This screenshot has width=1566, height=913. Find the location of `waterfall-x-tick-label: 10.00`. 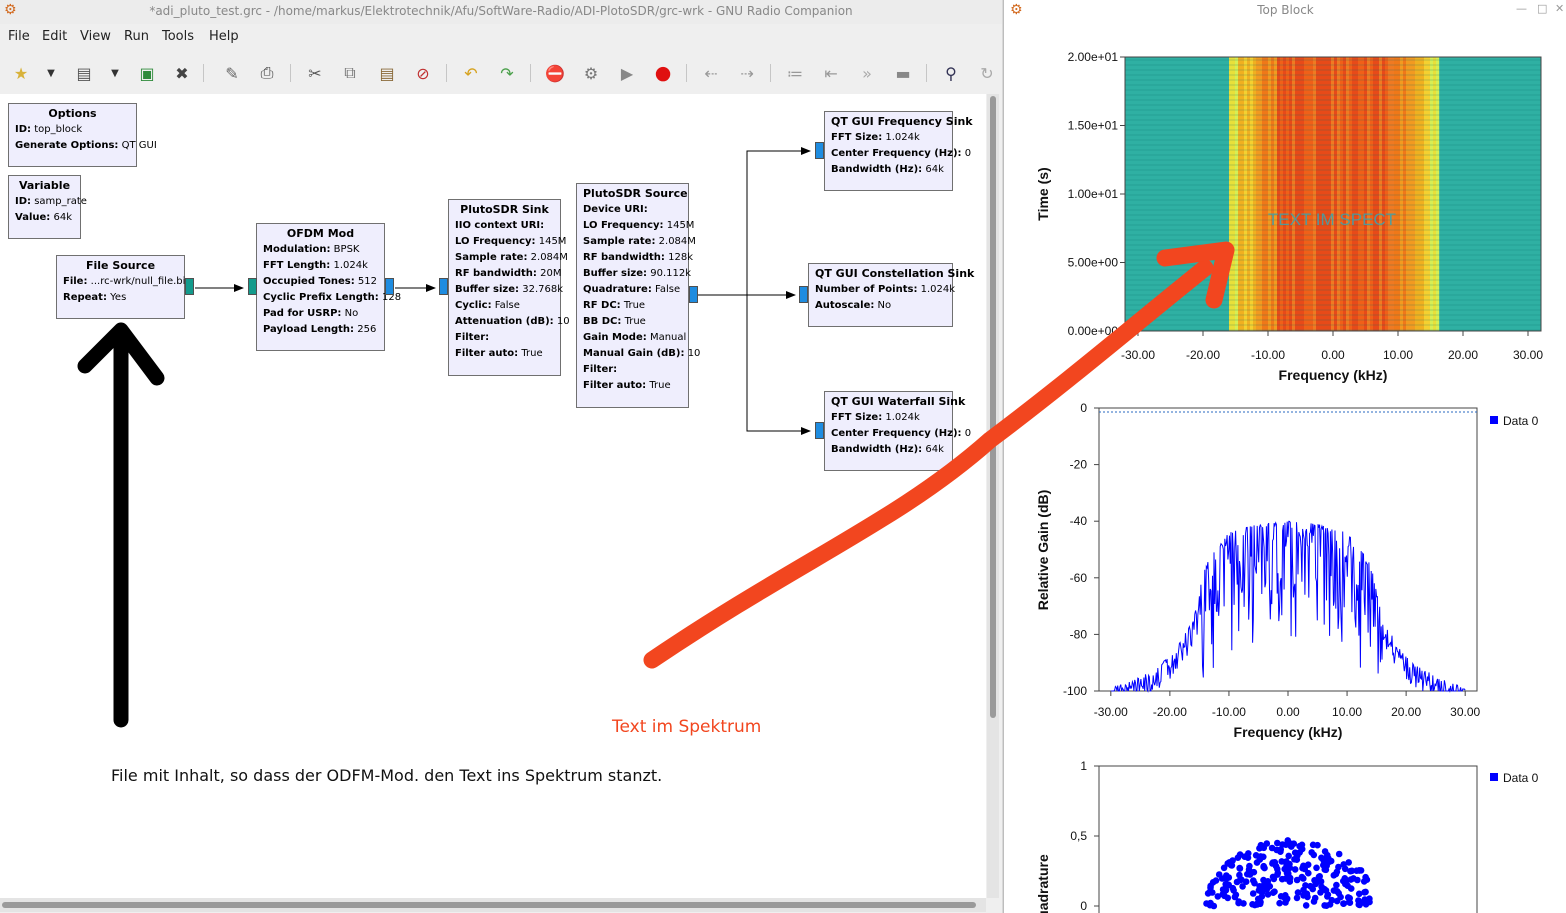

waterfall-x-tick-label: 10.00 is located at coordinates (1398, 355).